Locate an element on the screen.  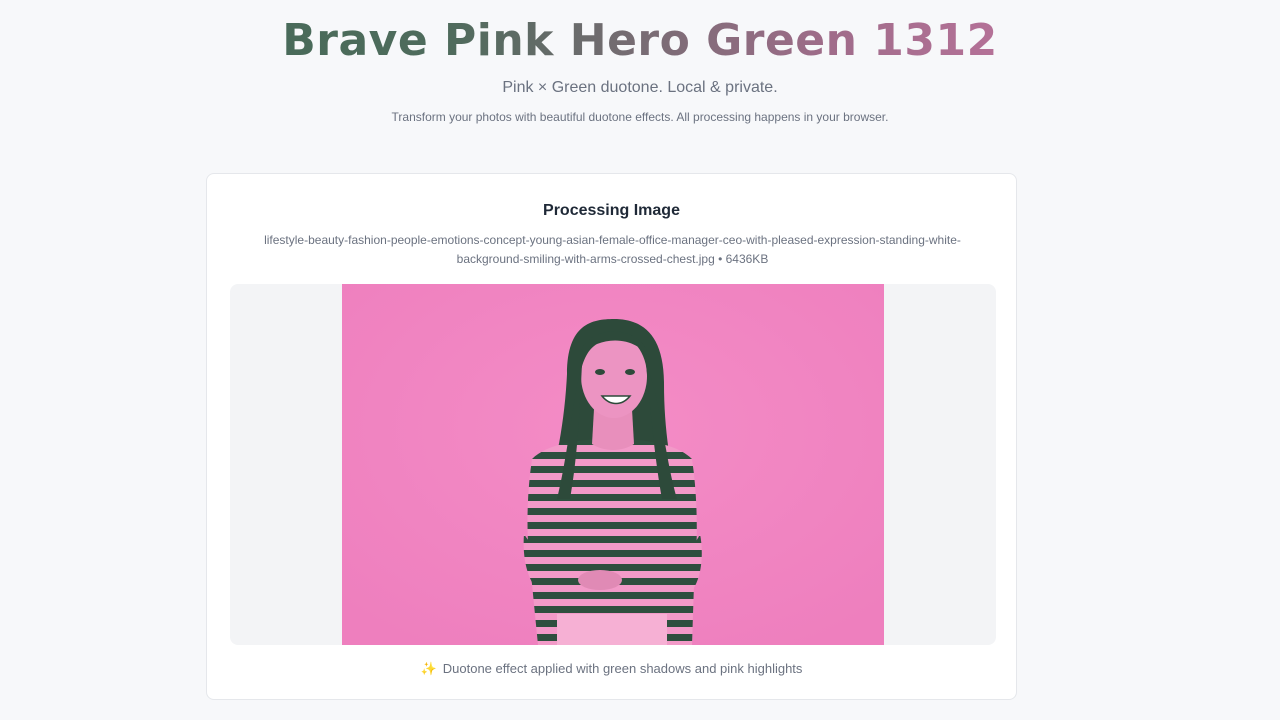
tagline: Pink × Green duotone. Local & private. is located at coordinates (640, 87).